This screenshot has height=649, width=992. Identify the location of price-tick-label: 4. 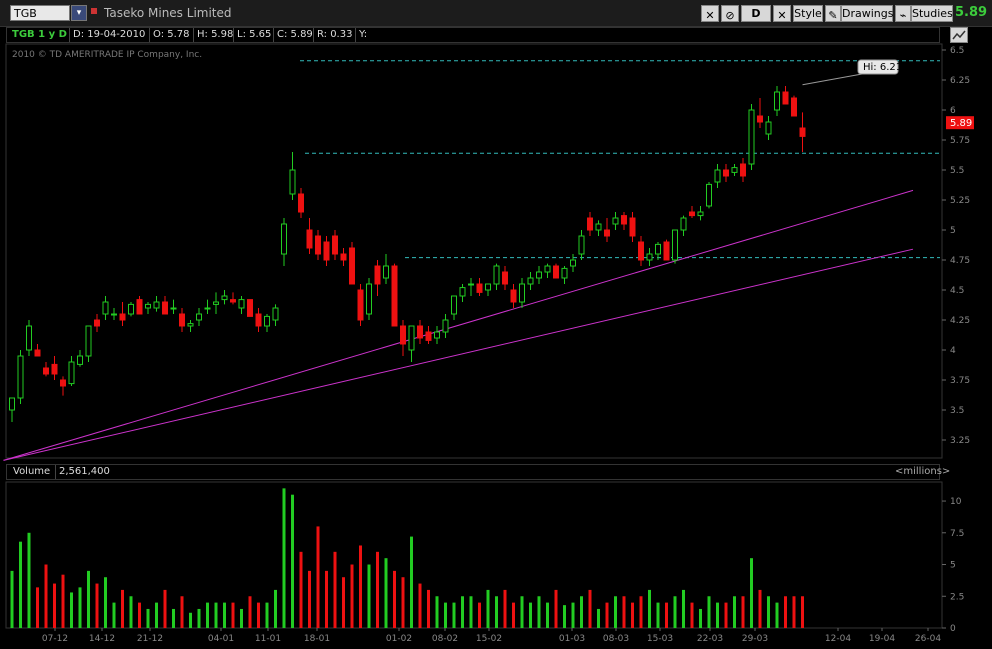
(953, 351).